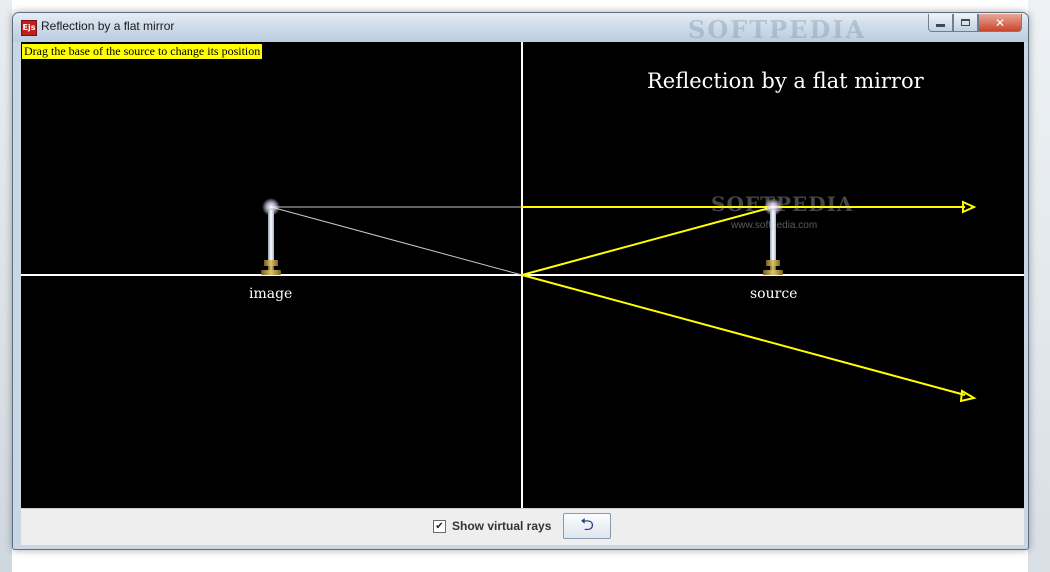 The width and height of the screenshot is (1050, 572). Describe the element at coordinates (785, 81) in the screenshot. I see `simulation-title: Reflection by a flat mirror` at that location.